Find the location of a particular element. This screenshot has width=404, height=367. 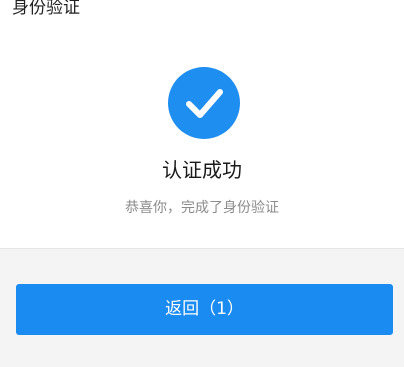

result-title: 认证成功 is located at coordinates (202, 170).